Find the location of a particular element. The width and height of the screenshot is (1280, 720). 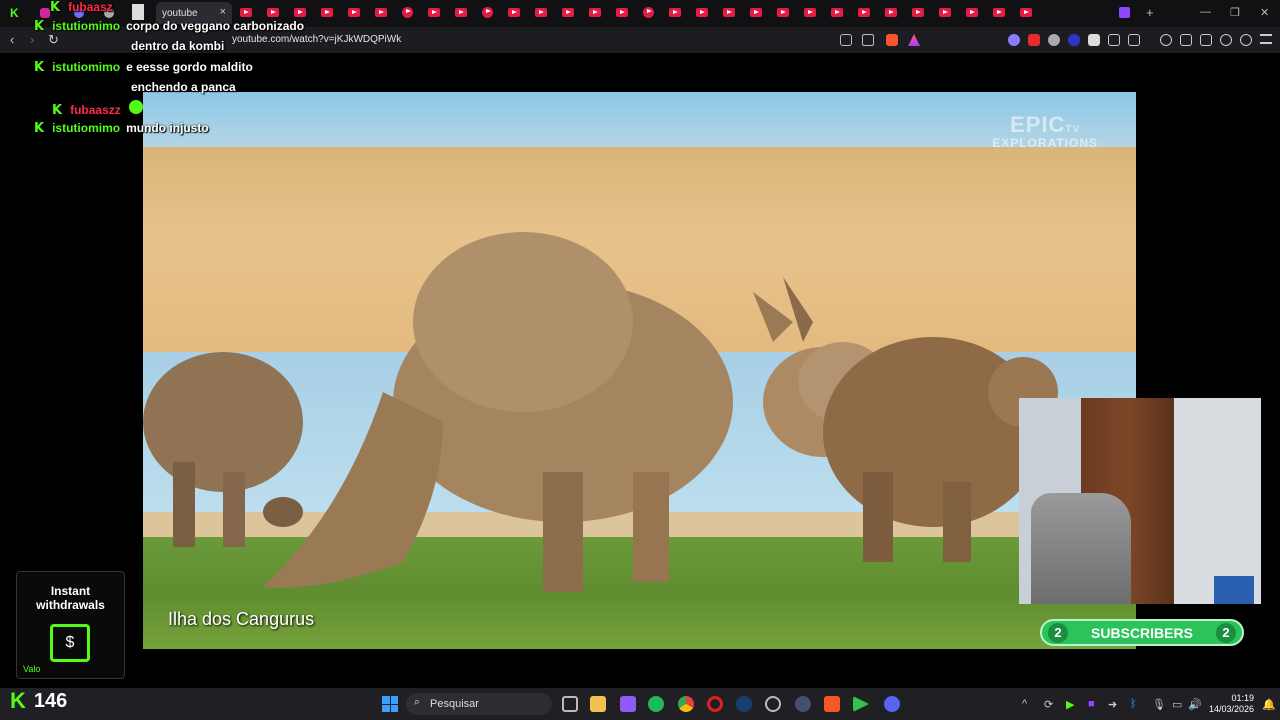

kick-badge-icon: K is located at coordinates (39, 67).